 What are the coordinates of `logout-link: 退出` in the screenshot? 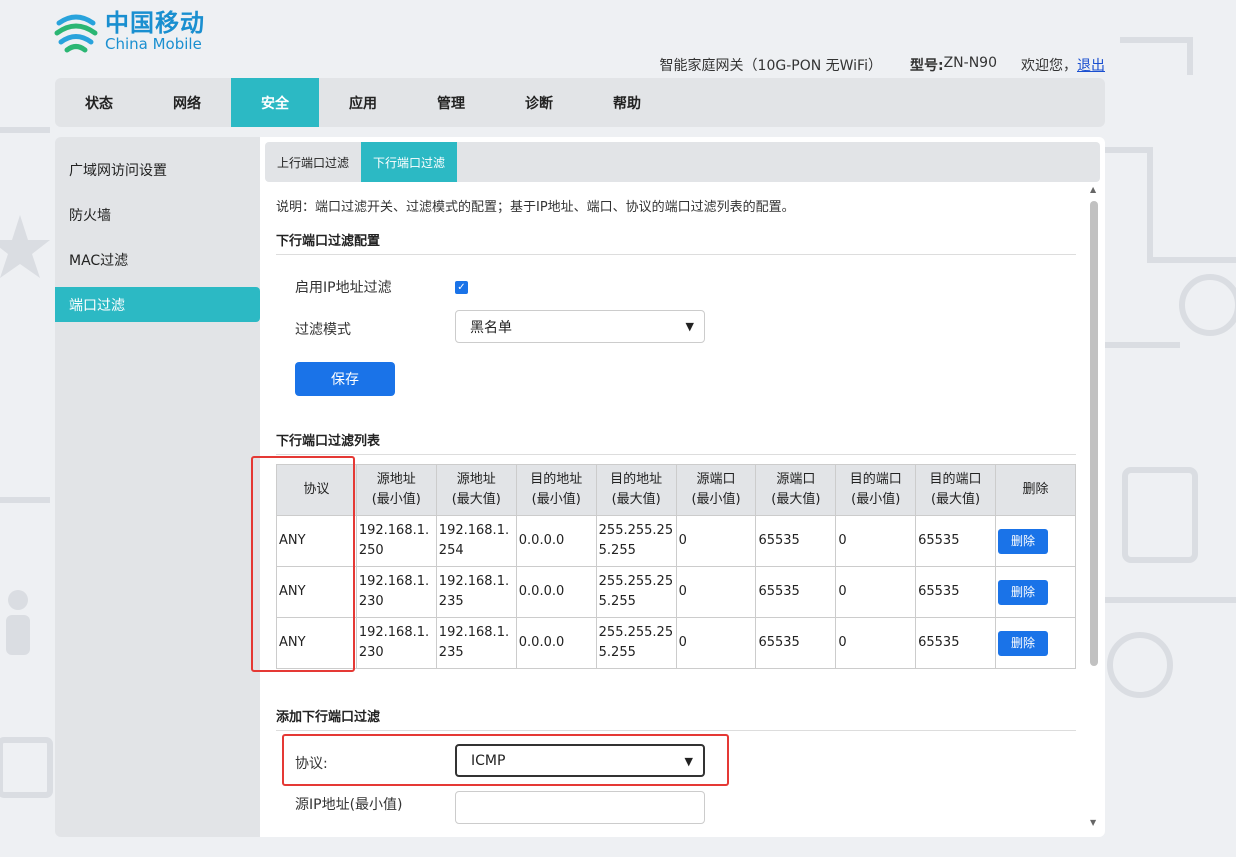 It's located at (1091, 65).